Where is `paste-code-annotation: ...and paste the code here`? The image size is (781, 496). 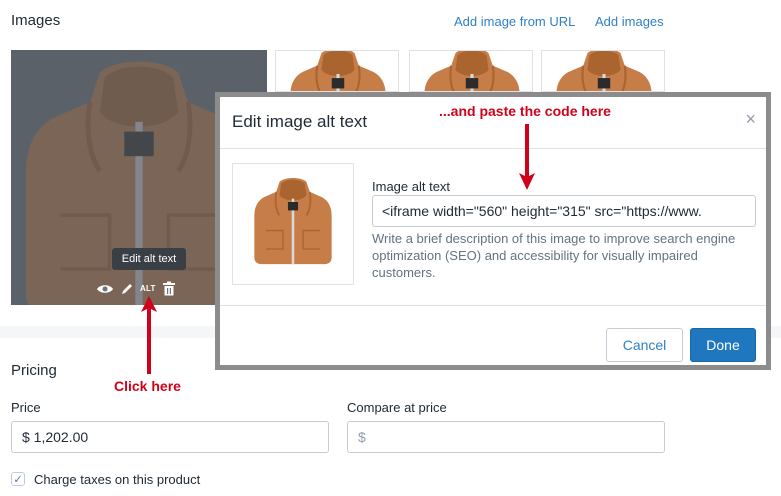
paste-code-annotation: ...and paste the code here is located at coordinates (525, 111).